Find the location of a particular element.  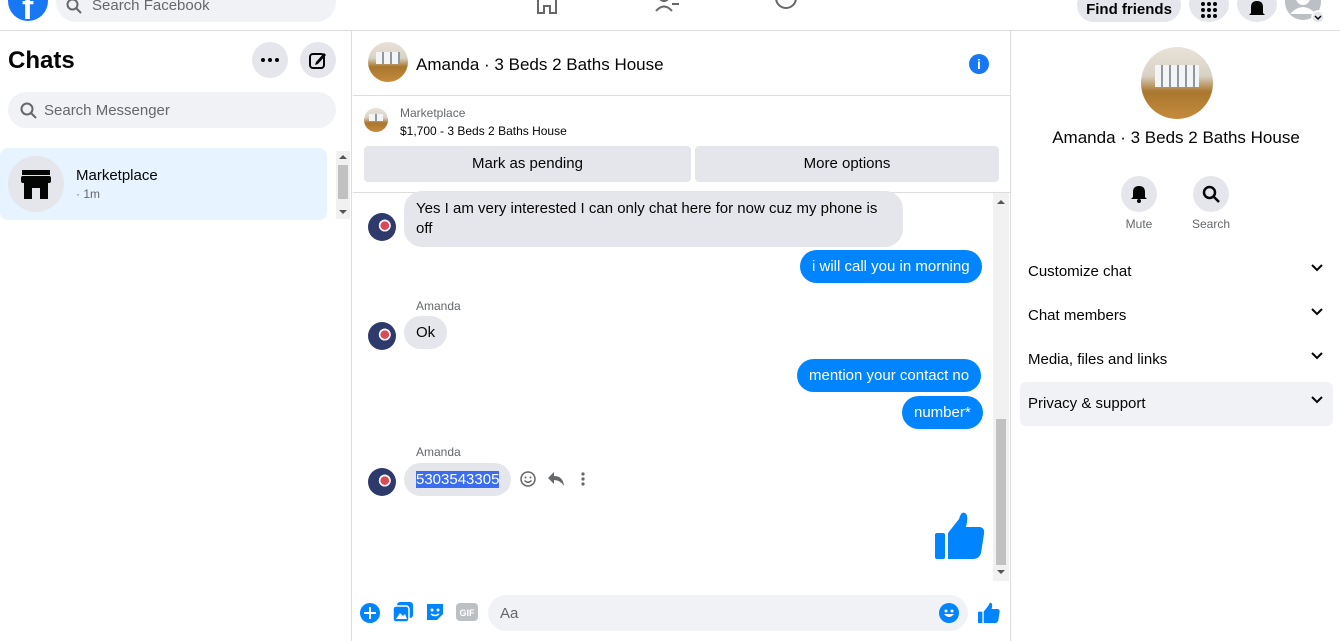

new-message-button is located at coordinates (318, 60).